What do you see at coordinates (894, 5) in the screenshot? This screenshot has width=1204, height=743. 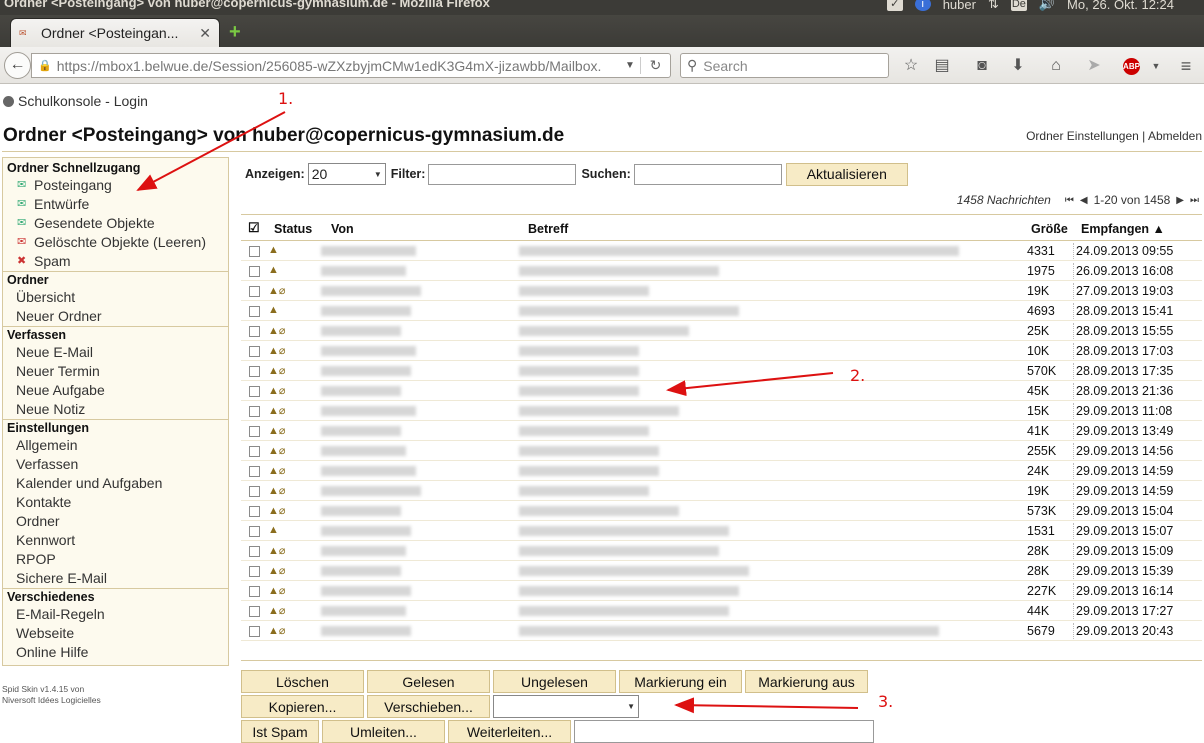 I see `check-icon: ✓` at bounding box center [894, 5].